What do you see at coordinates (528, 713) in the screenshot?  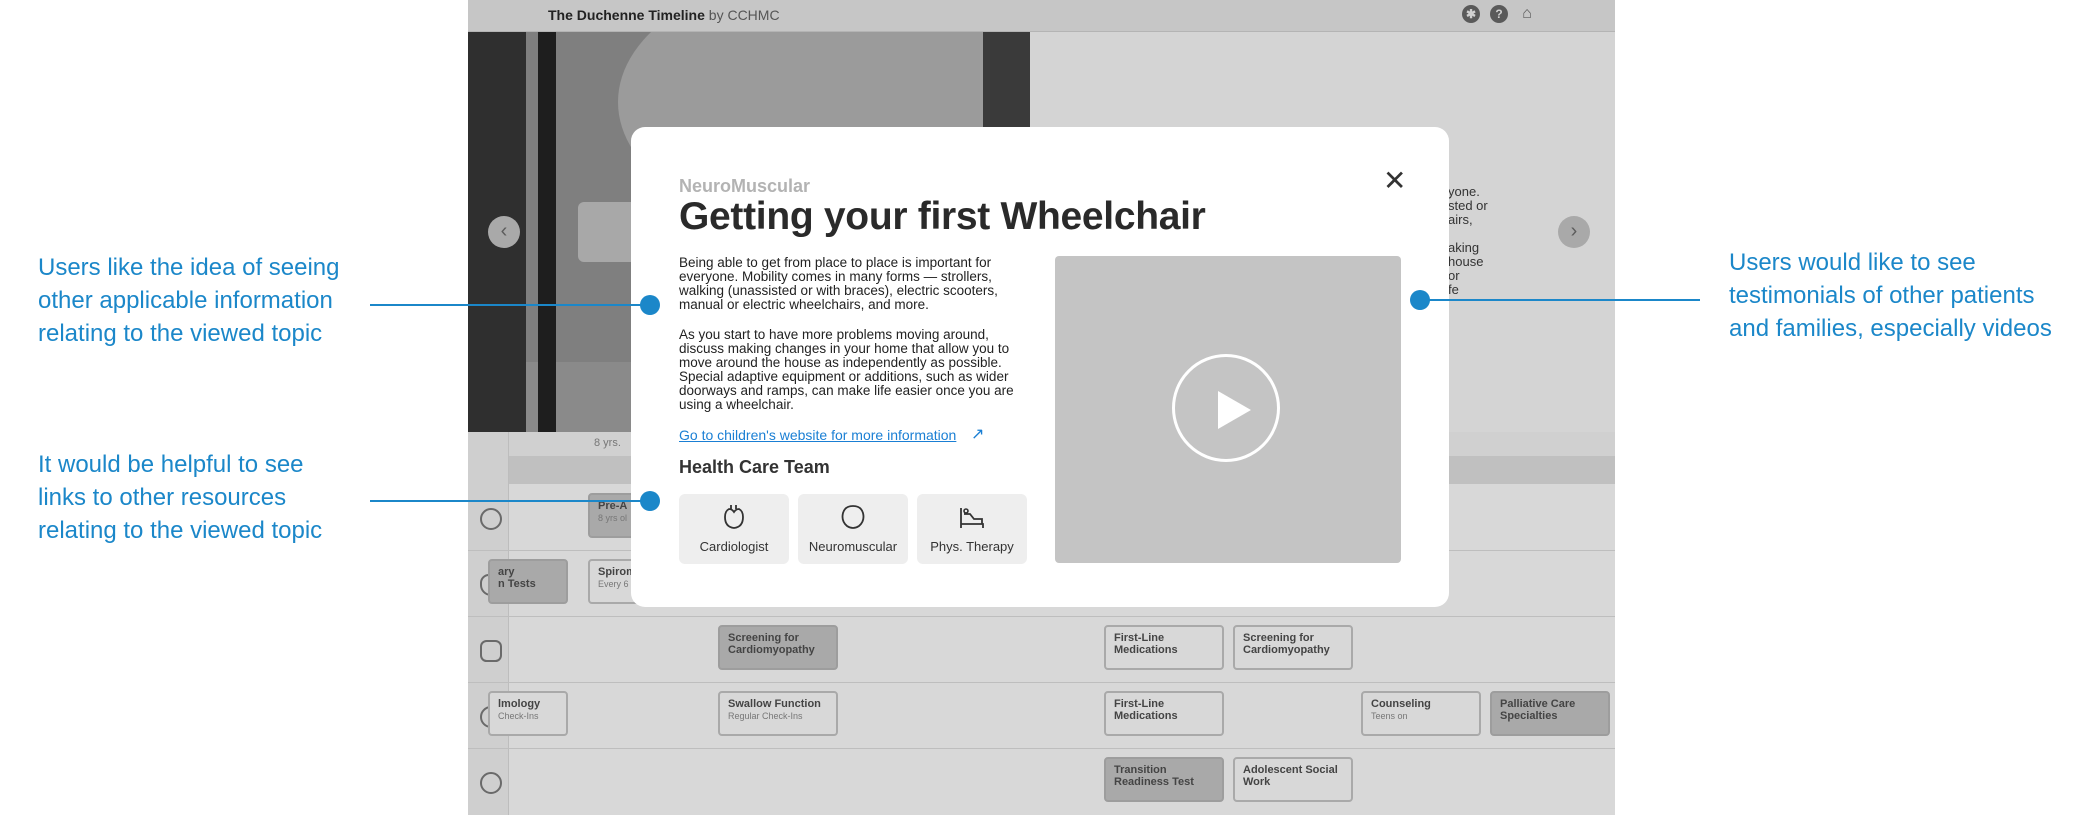 I see `timeline-chip: lmology Check-Ins` at bounding box center [528, 713].